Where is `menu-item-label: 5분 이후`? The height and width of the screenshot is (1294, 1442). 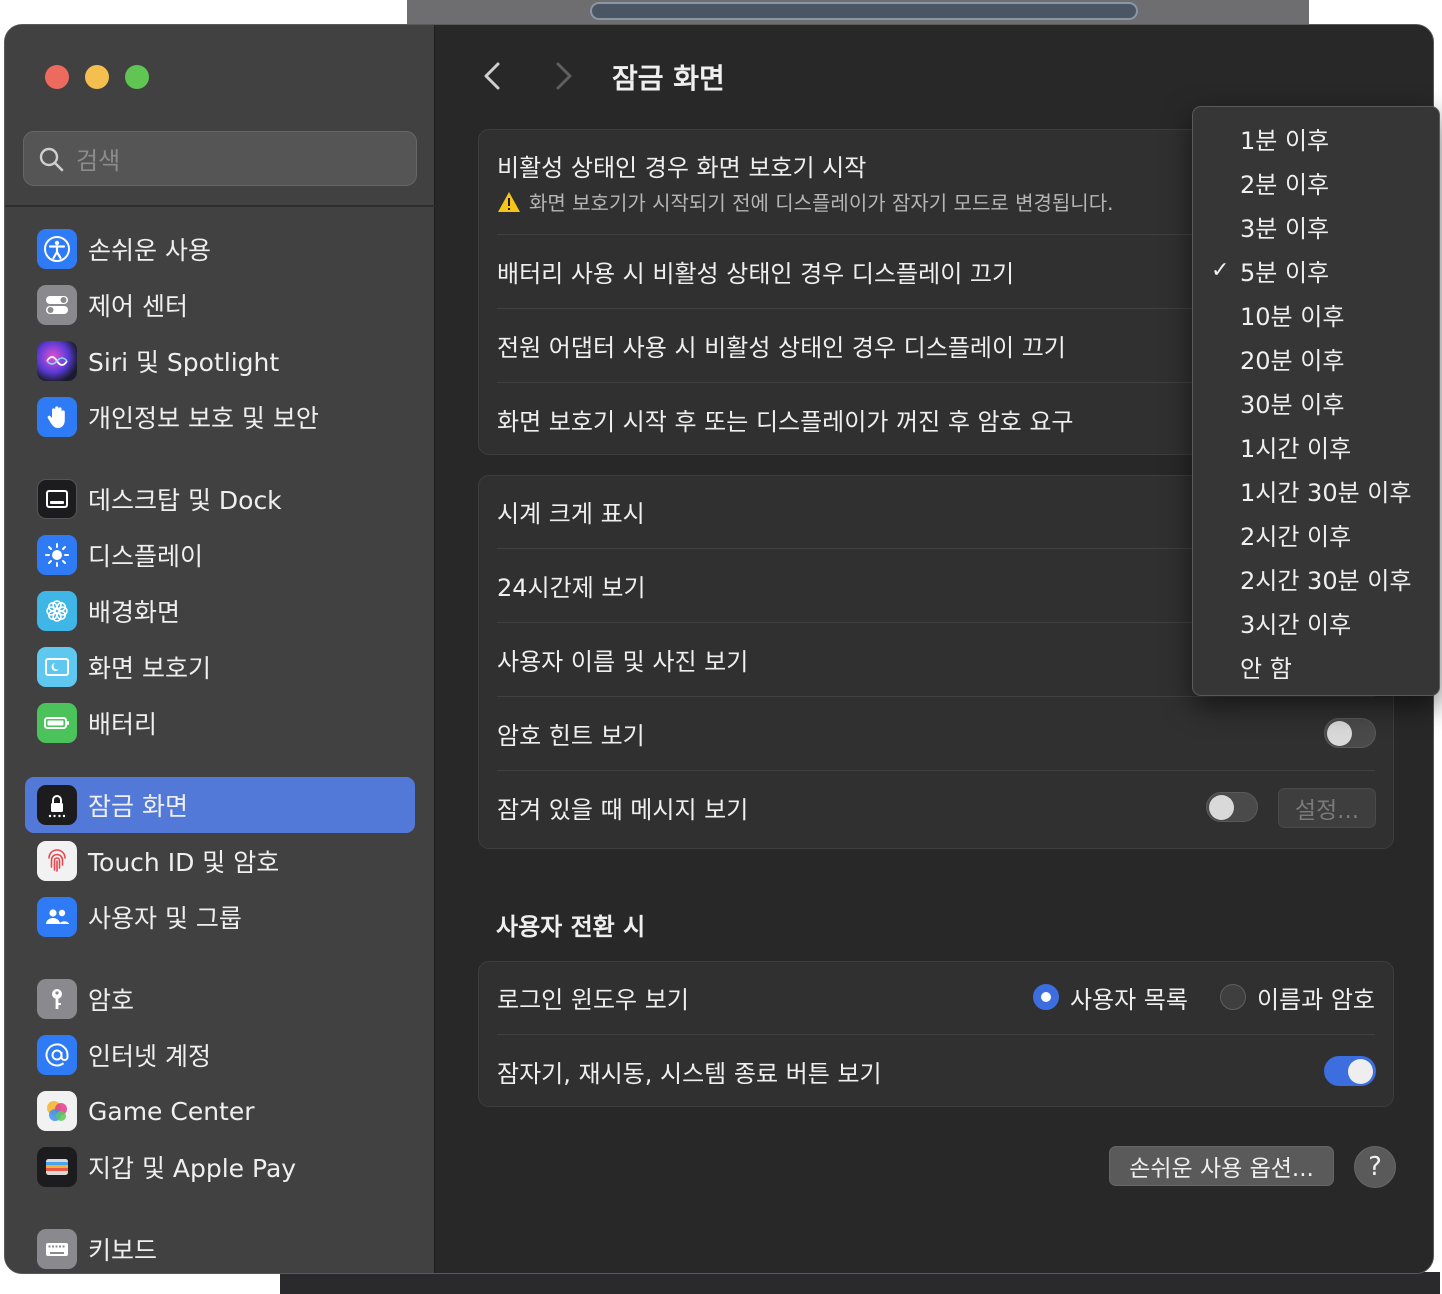
menu-item-label: 5분 이후 is located at coordinates (1285, 272).